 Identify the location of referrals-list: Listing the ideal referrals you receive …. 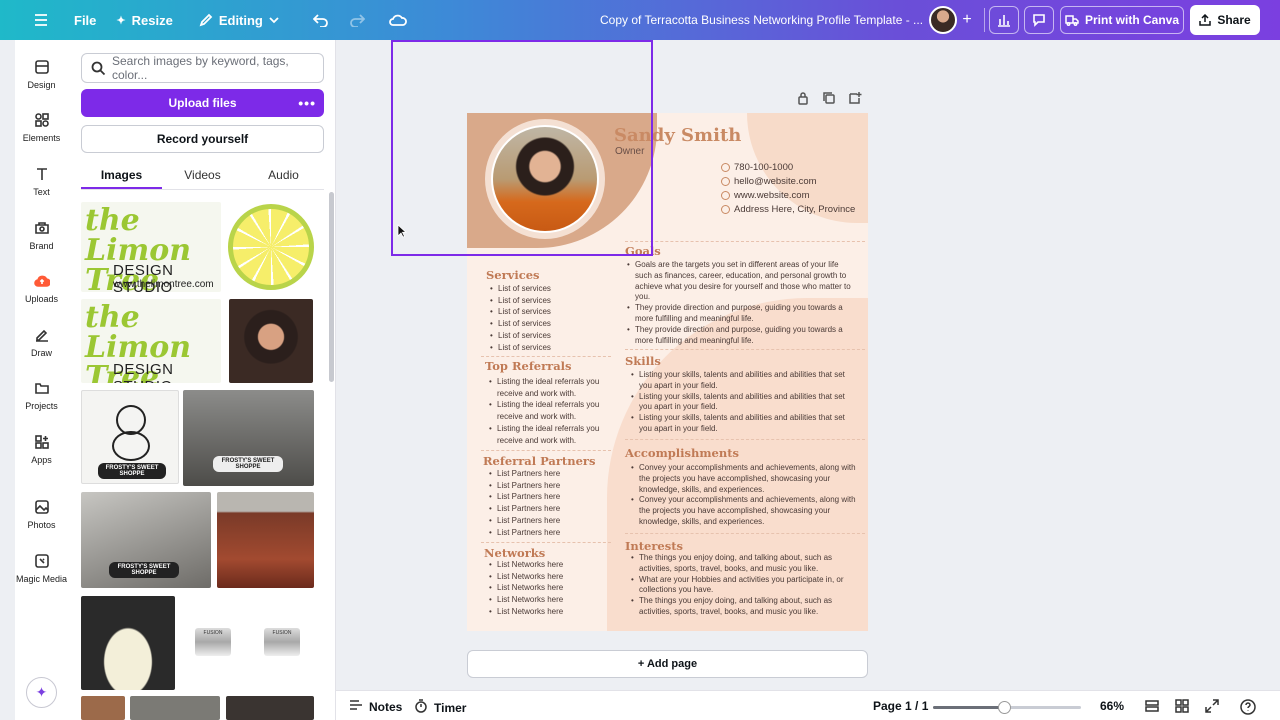
(547, 411).